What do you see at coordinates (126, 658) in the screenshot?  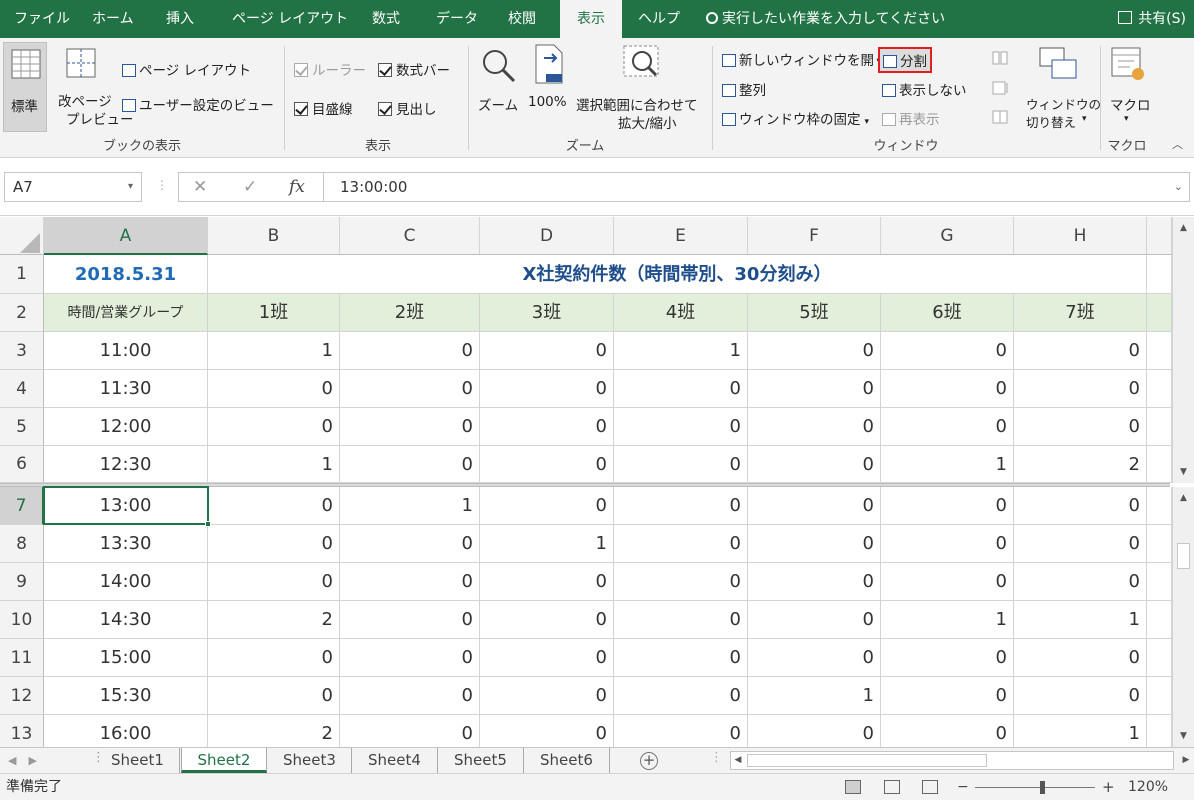 I see `time-cell: 15:00` at bounding box center [126, 658].